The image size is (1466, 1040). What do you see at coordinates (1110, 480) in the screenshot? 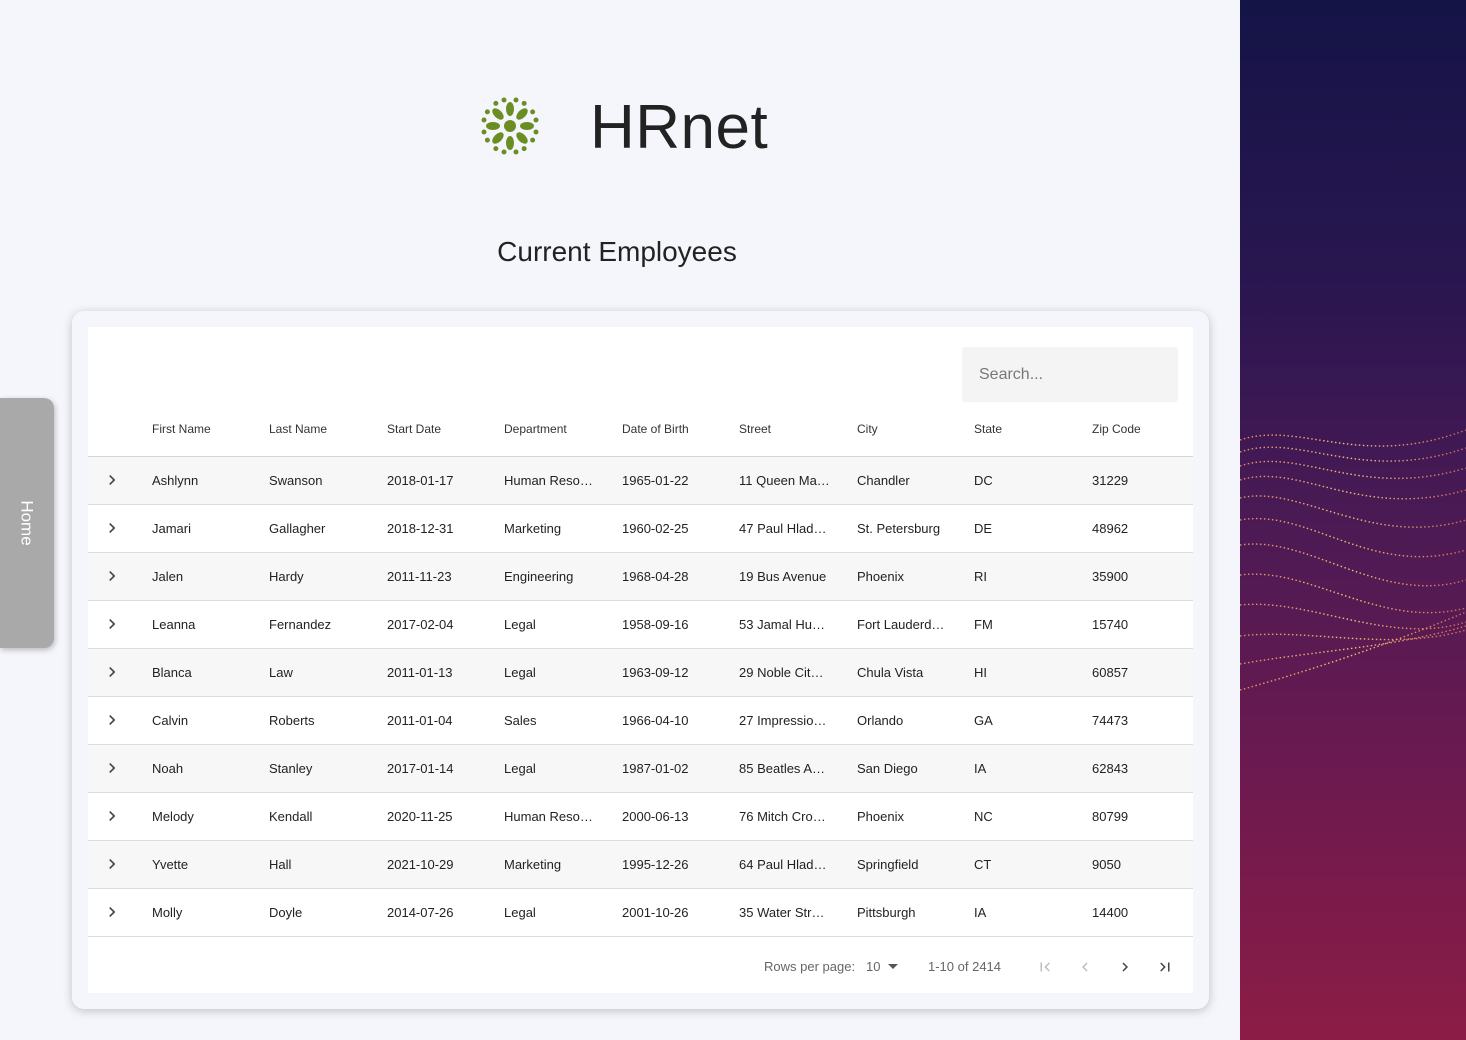
I see `cell-zip-code: 31229` at bounding box center [1110, 480].